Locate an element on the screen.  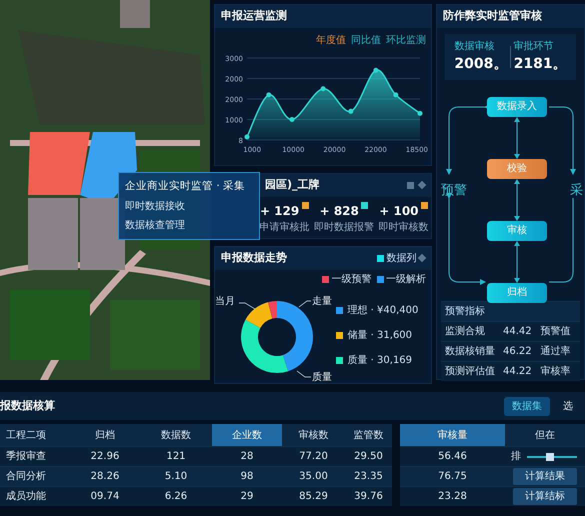
calculate-button: 计算结果 is located at coordinates (545, 476).